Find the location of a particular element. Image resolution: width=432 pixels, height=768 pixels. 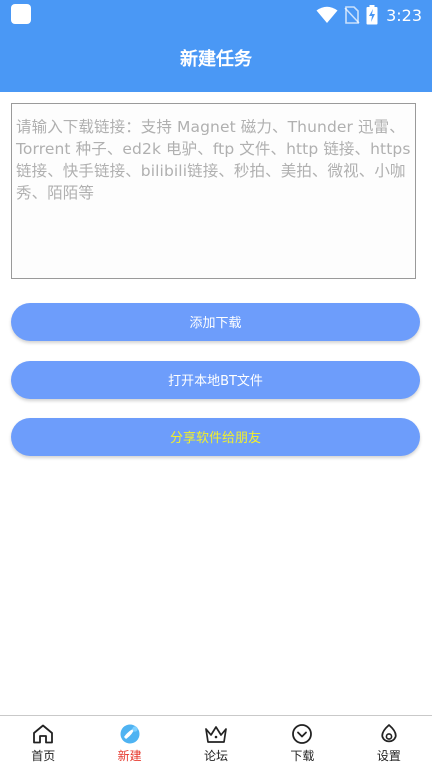

page-title: 新建任务 is located at coordinates (216, 59).